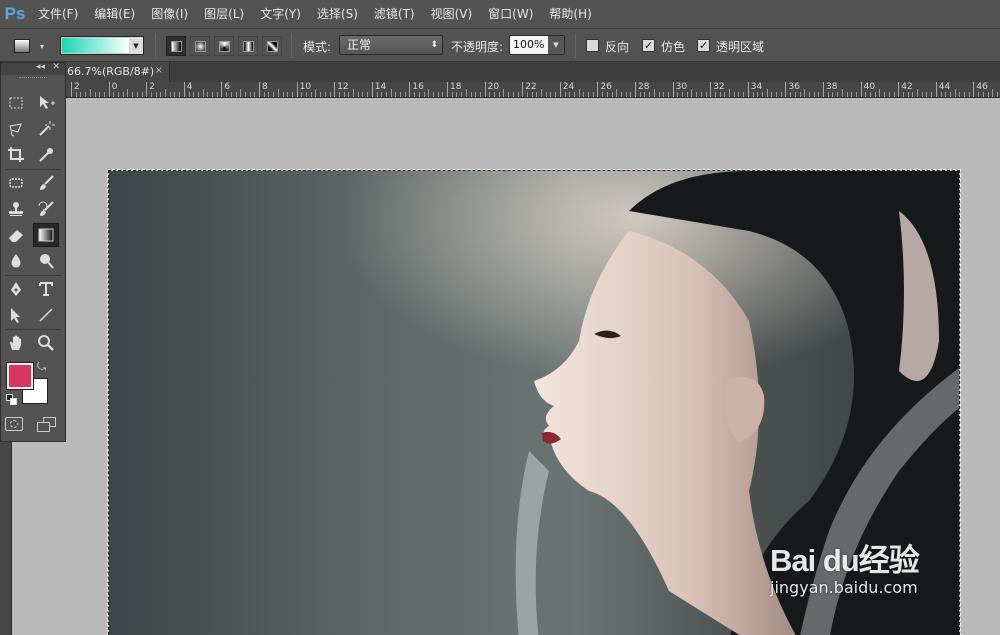  Describe the element at coordinates (12, 400) in the screenshot. I see `default-colors-icon` at that location.